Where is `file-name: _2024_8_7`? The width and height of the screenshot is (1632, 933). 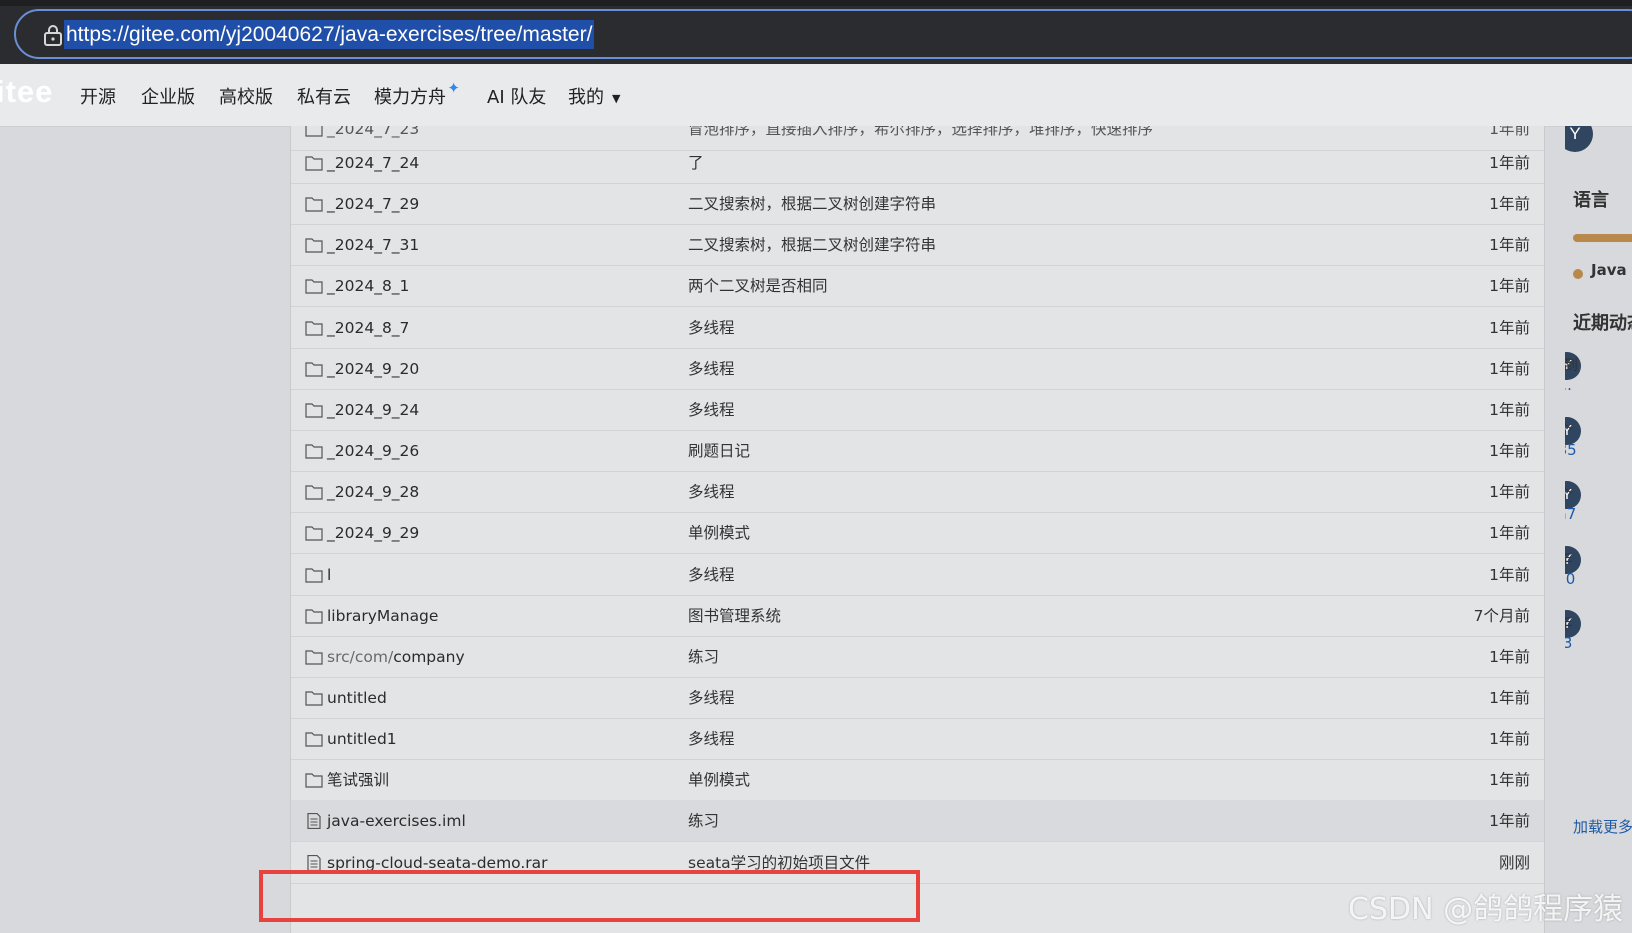 file-name: _2024_8_7 is located at coordinates (368, 328).